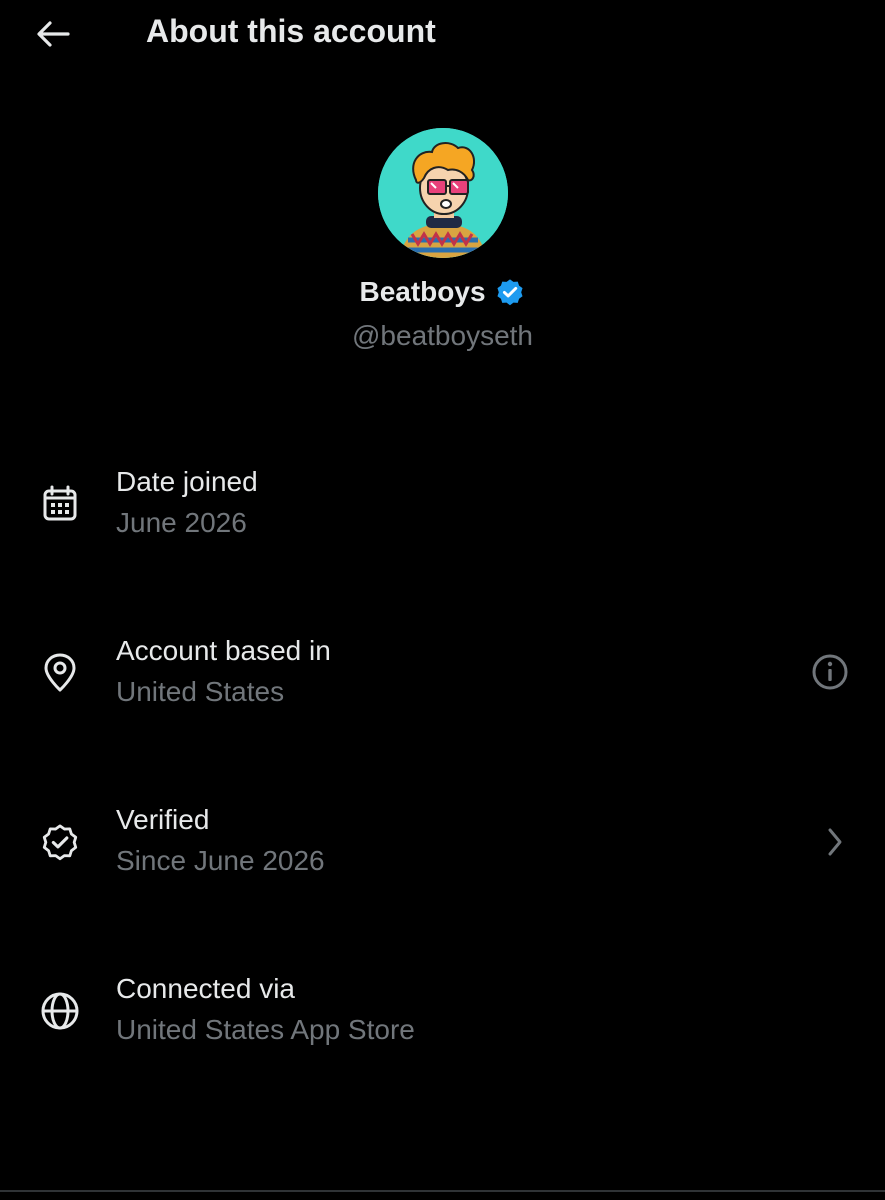  Describe the element at coordinates (422, 291) in the screenshot. I see `display-name: Beatboys` at that location.